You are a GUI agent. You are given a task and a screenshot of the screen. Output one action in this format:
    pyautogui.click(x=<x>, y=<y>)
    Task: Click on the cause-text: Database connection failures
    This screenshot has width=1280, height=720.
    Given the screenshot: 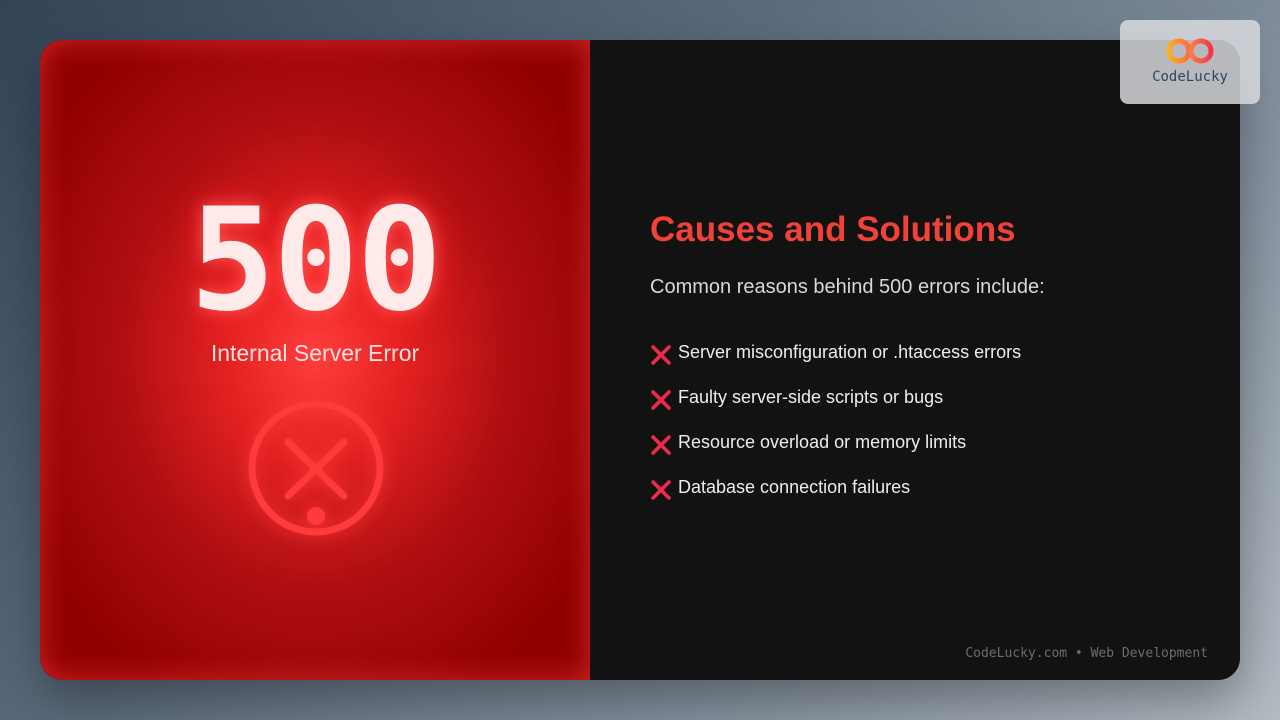 What is the action you would take?
    pyautogui.click(x=794, y=487)
    